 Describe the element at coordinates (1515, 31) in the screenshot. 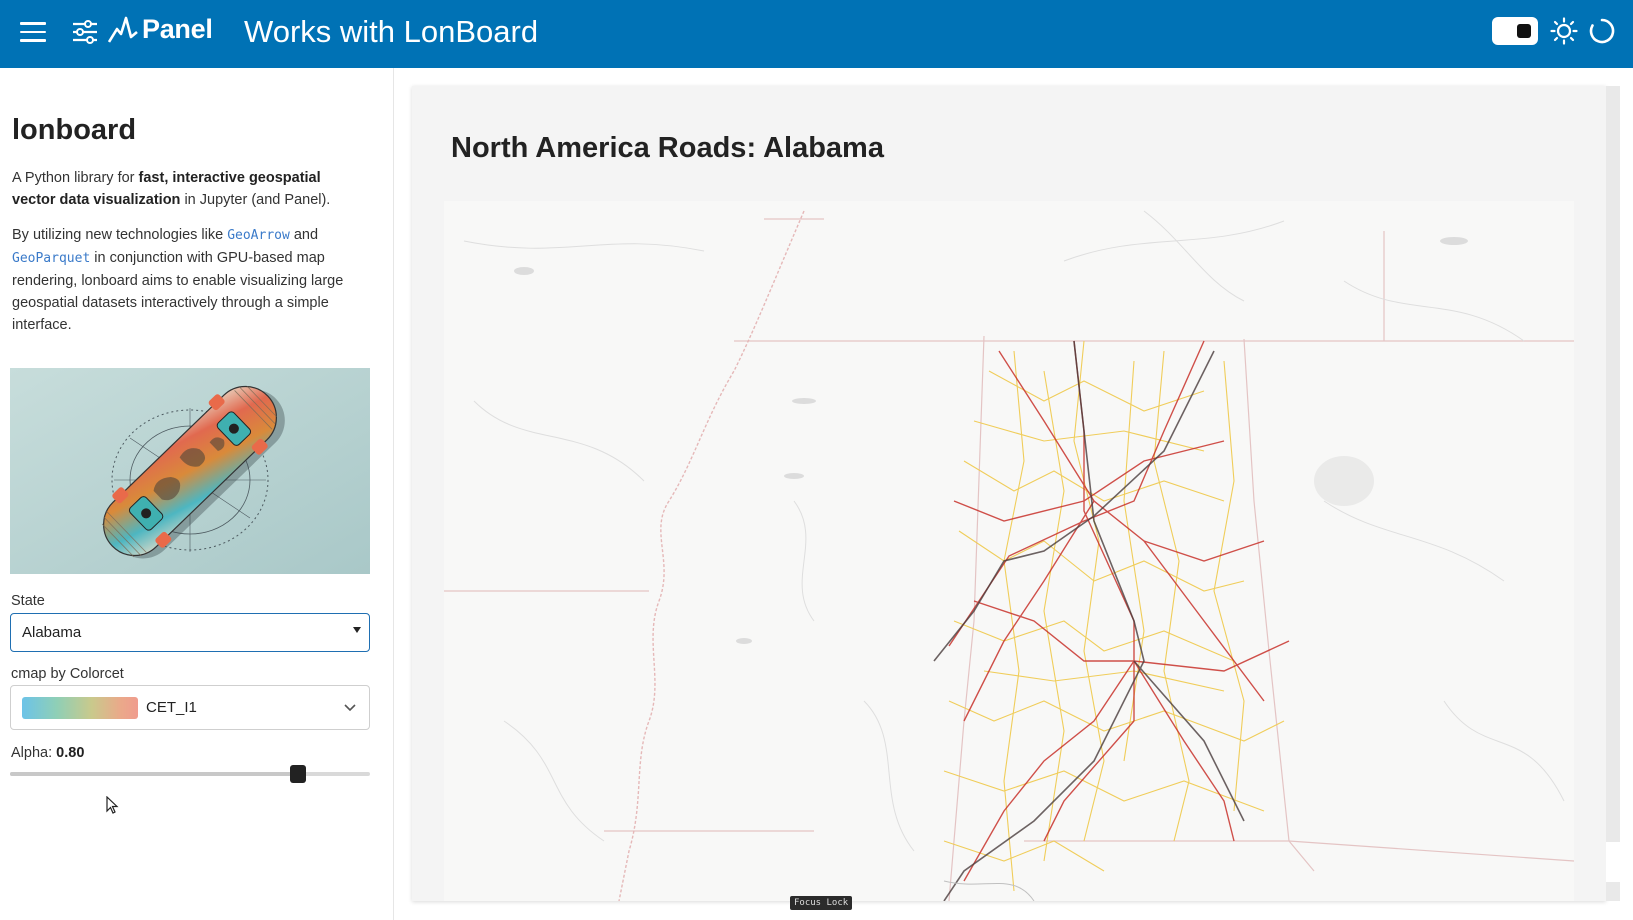

I see `theme-toggle` at that location.